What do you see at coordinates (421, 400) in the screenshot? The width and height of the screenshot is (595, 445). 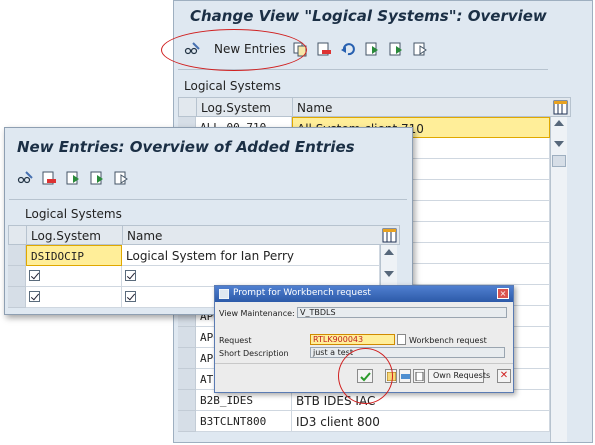 I see `cell-name: BTB IDES IAC` at bounding box center [421, 400].